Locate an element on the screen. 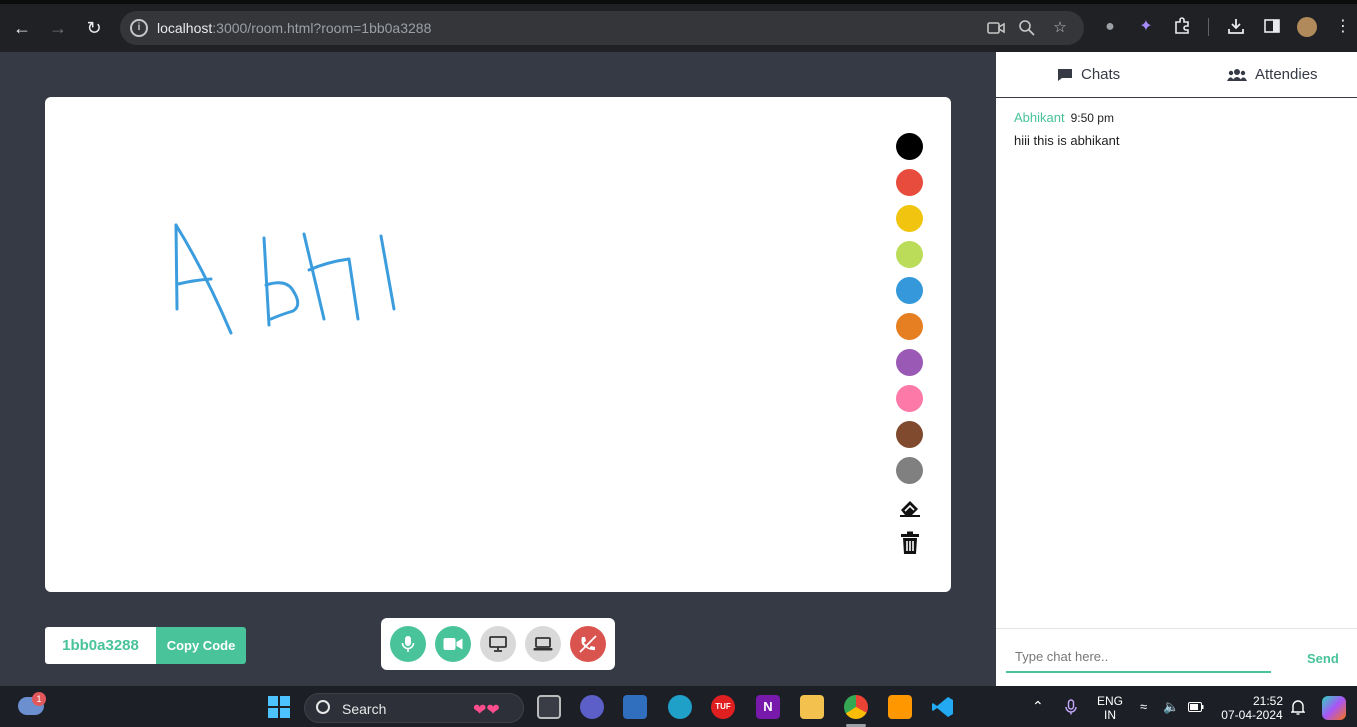 This screenshot has height=727, width=1357. zoom-icon is located at coordinates (1027, 28).